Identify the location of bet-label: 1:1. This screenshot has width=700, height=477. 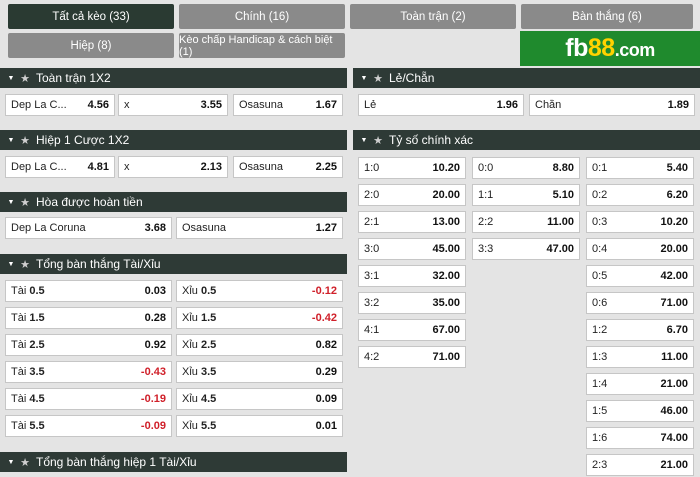
(486, 195).